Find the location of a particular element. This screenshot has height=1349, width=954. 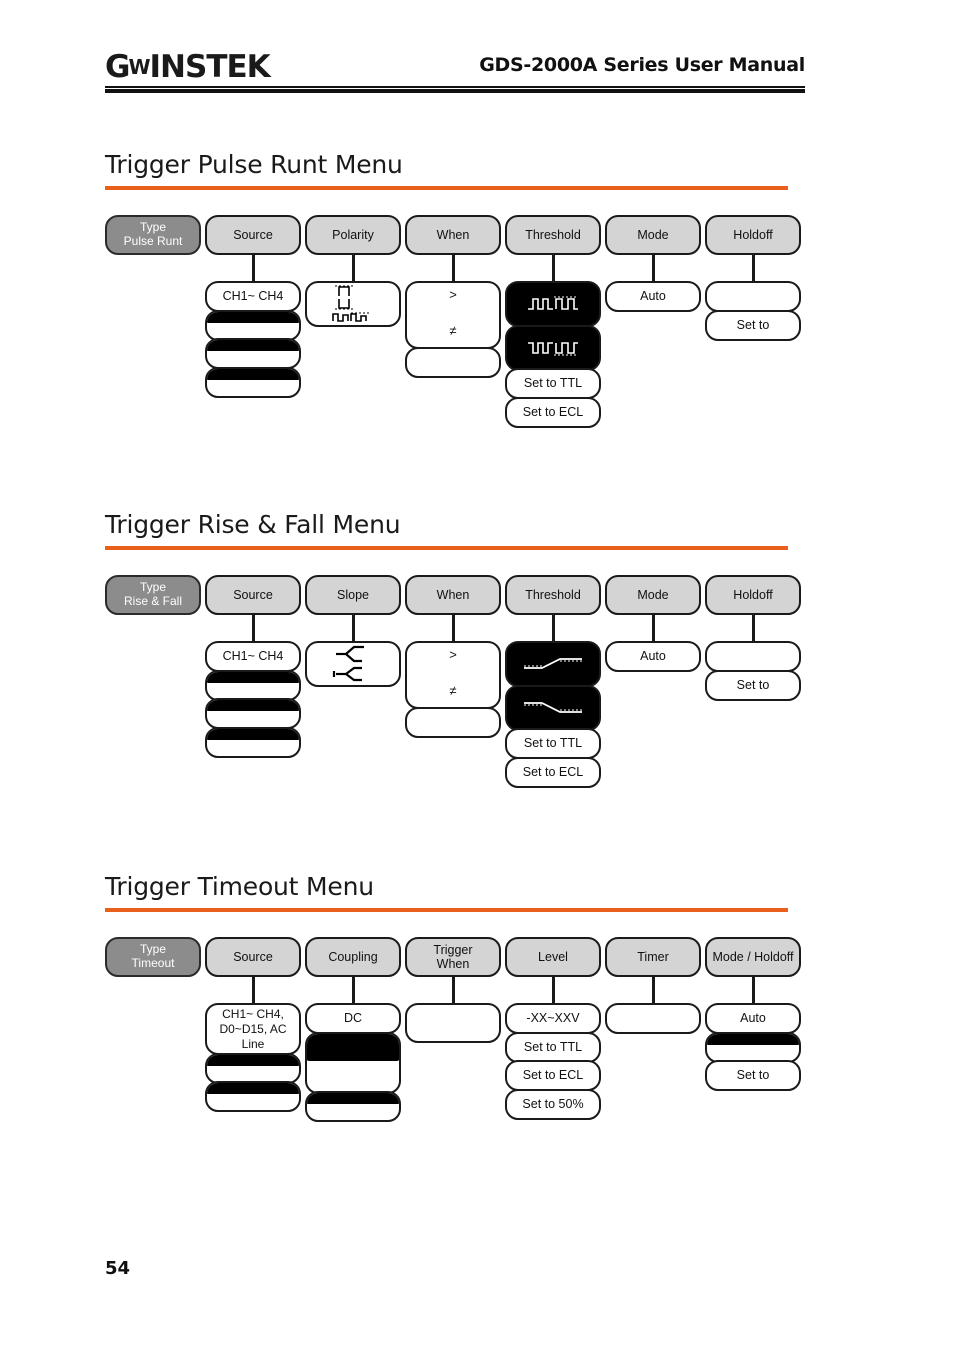

slope-rise-fall-icon is located at coordinates (348, 663).